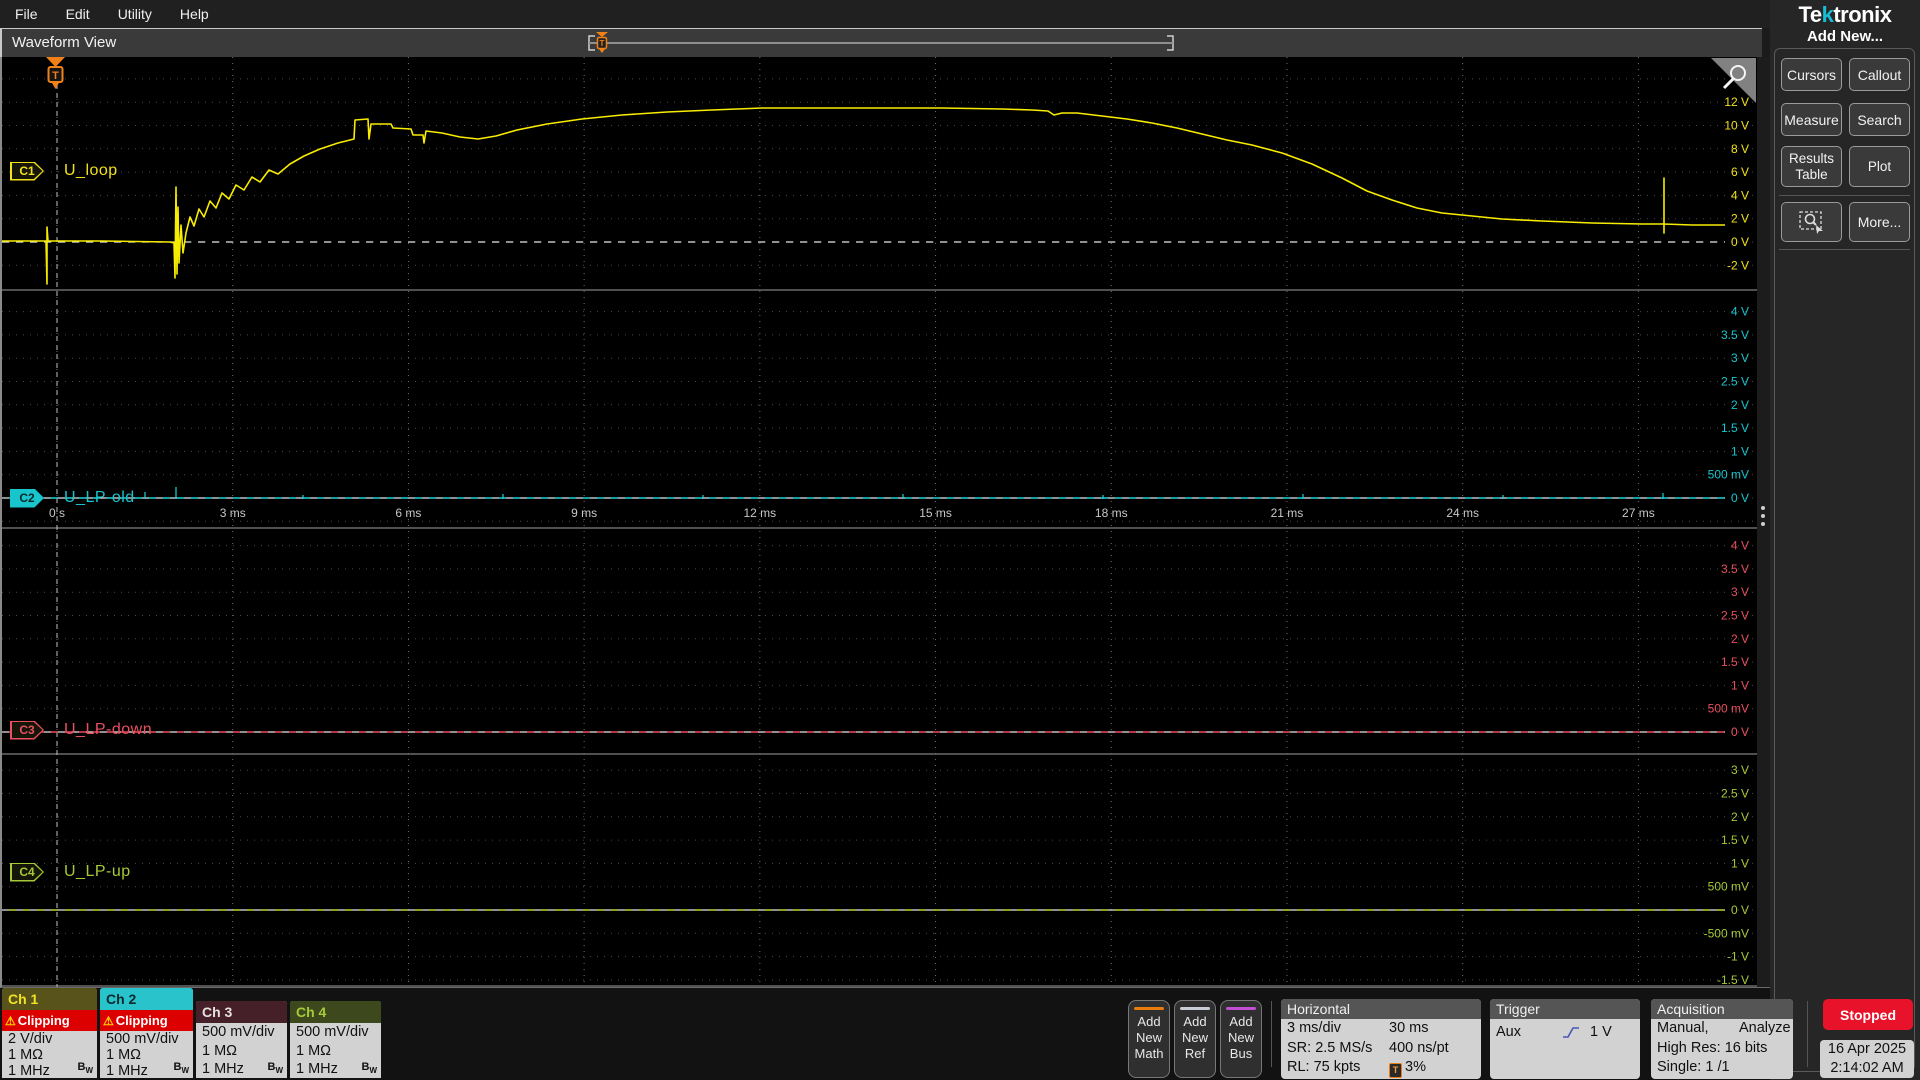  What do you see at coordinates (584, 513) in the screenshot?
I see `x-axis-tick-label: 9 ms` at bounding box center [584, 513].